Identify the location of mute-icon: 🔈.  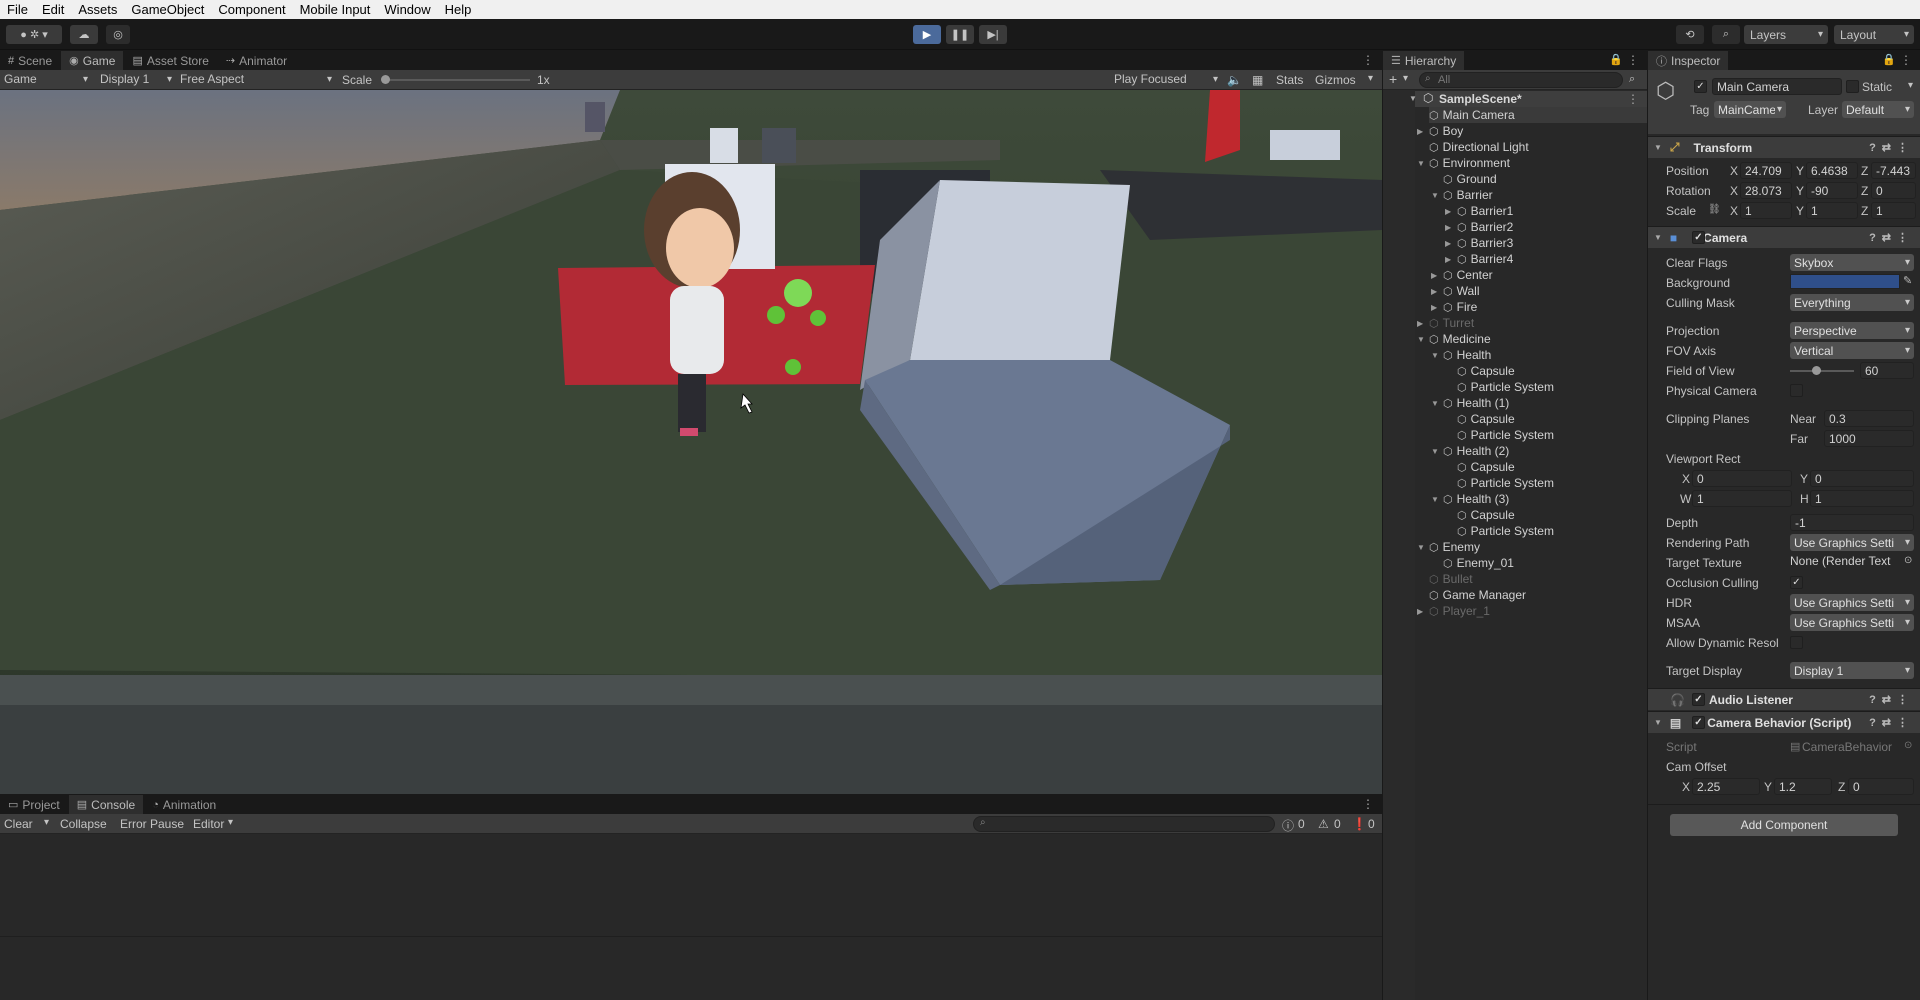
(1234, 80).